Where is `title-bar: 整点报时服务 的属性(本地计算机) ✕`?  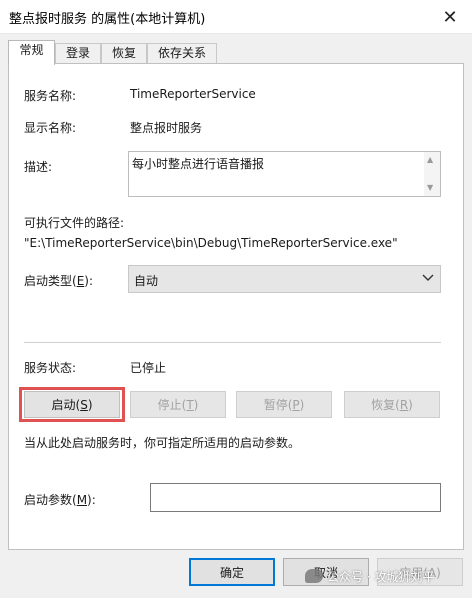
title-bar: 整点报时服务 的属性(本地计算机) ✕ is located at coordinates (236, 17).